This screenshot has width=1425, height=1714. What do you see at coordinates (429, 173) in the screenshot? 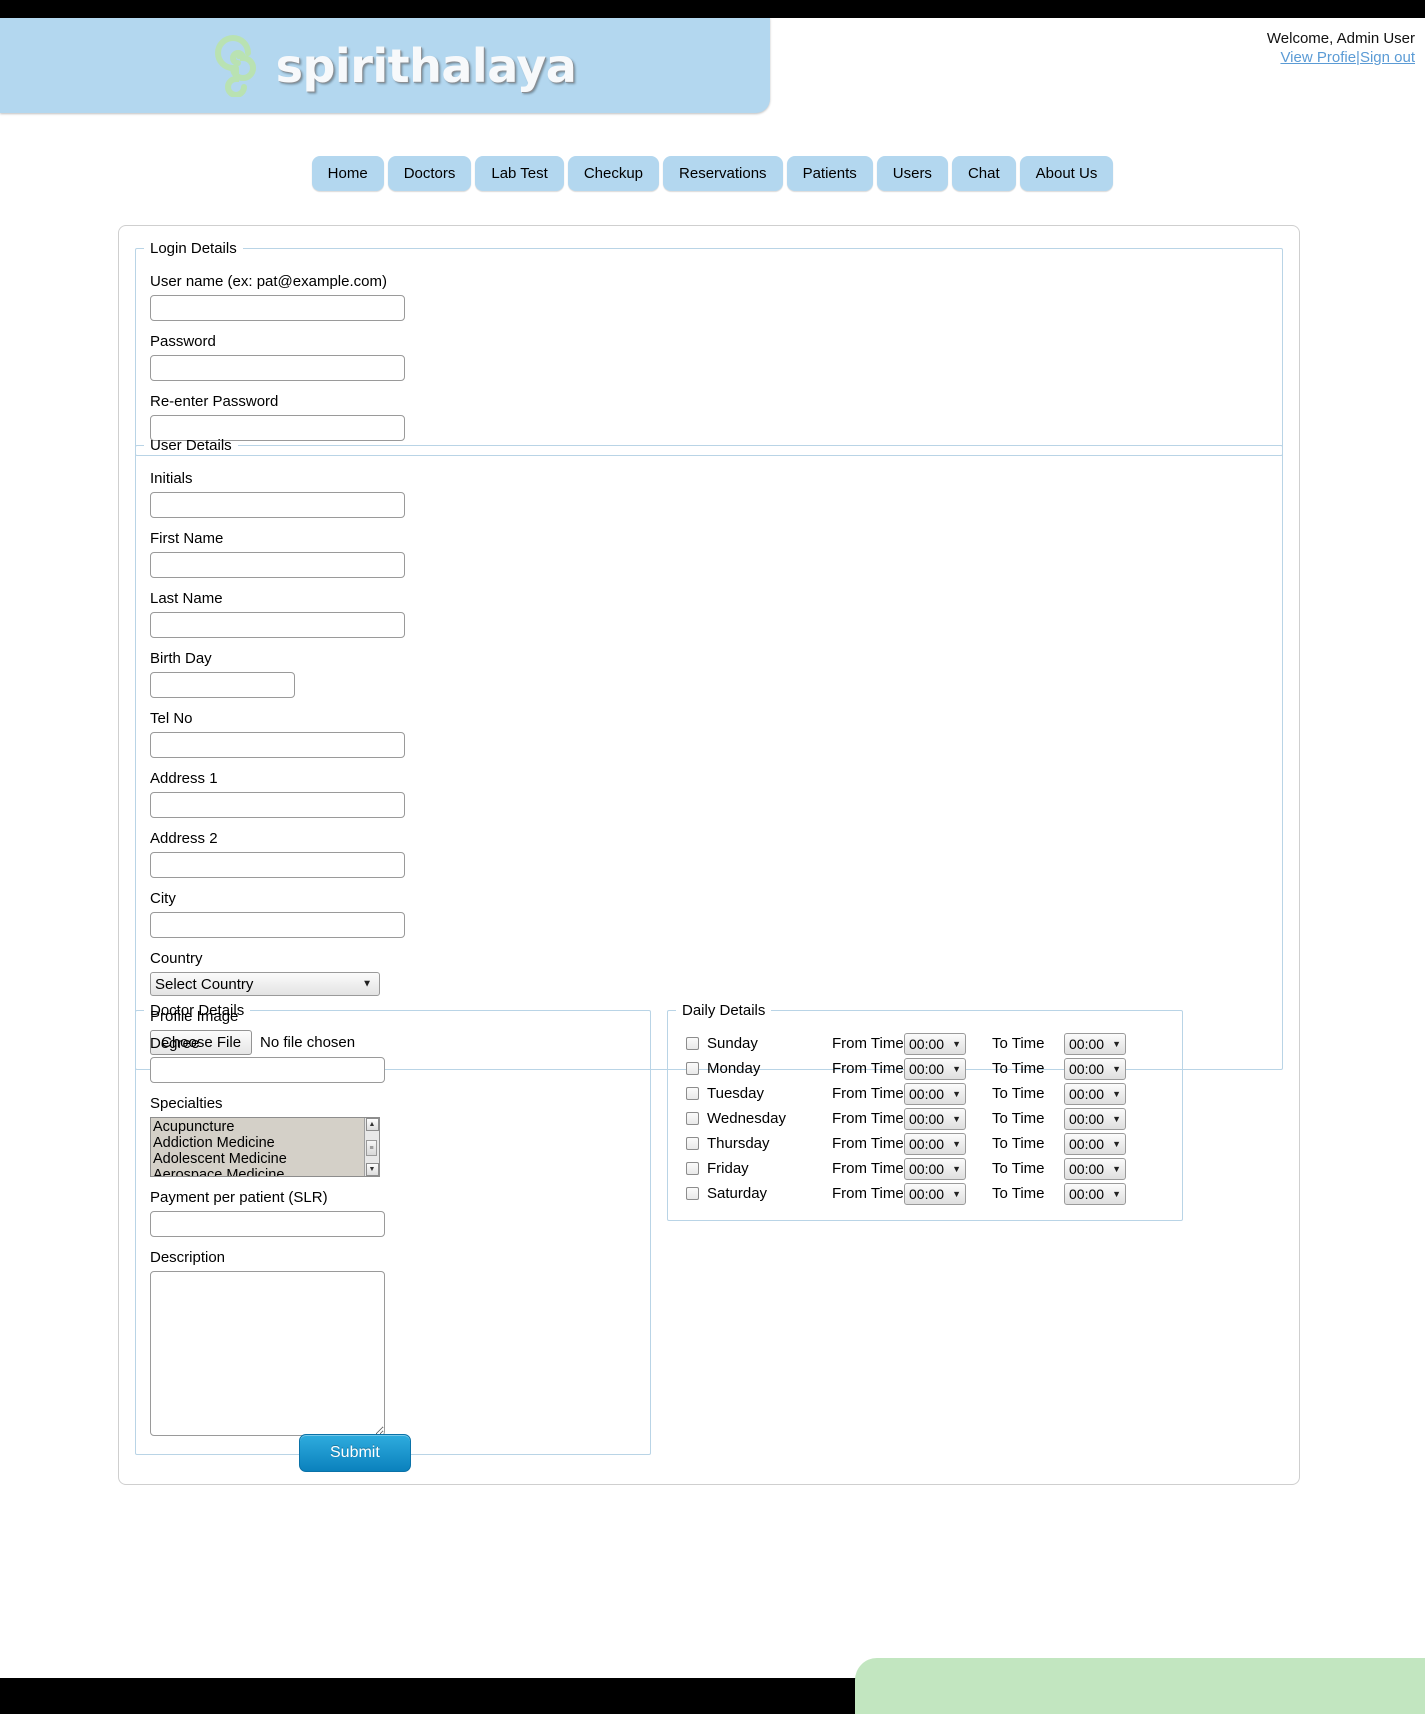
I see `nav-tab-doctors: Doctors` at bounding box center [429, 173].